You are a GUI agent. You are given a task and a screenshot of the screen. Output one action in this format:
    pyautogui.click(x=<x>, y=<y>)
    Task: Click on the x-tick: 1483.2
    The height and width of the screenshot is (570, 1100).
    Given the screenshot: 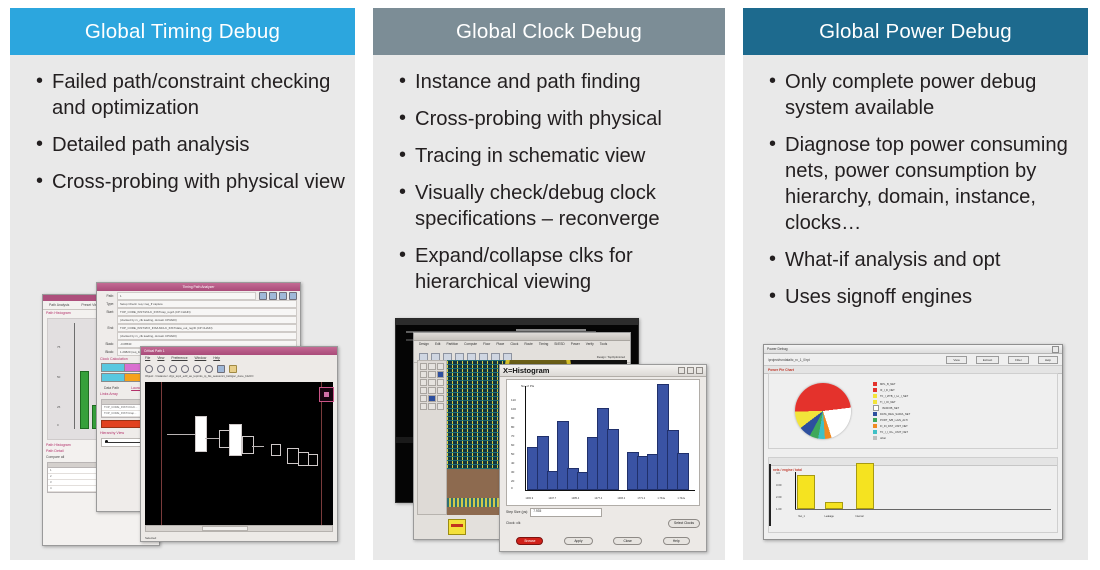 What is the action you would take?
    pyautogui.click(x=621, y=498)
    